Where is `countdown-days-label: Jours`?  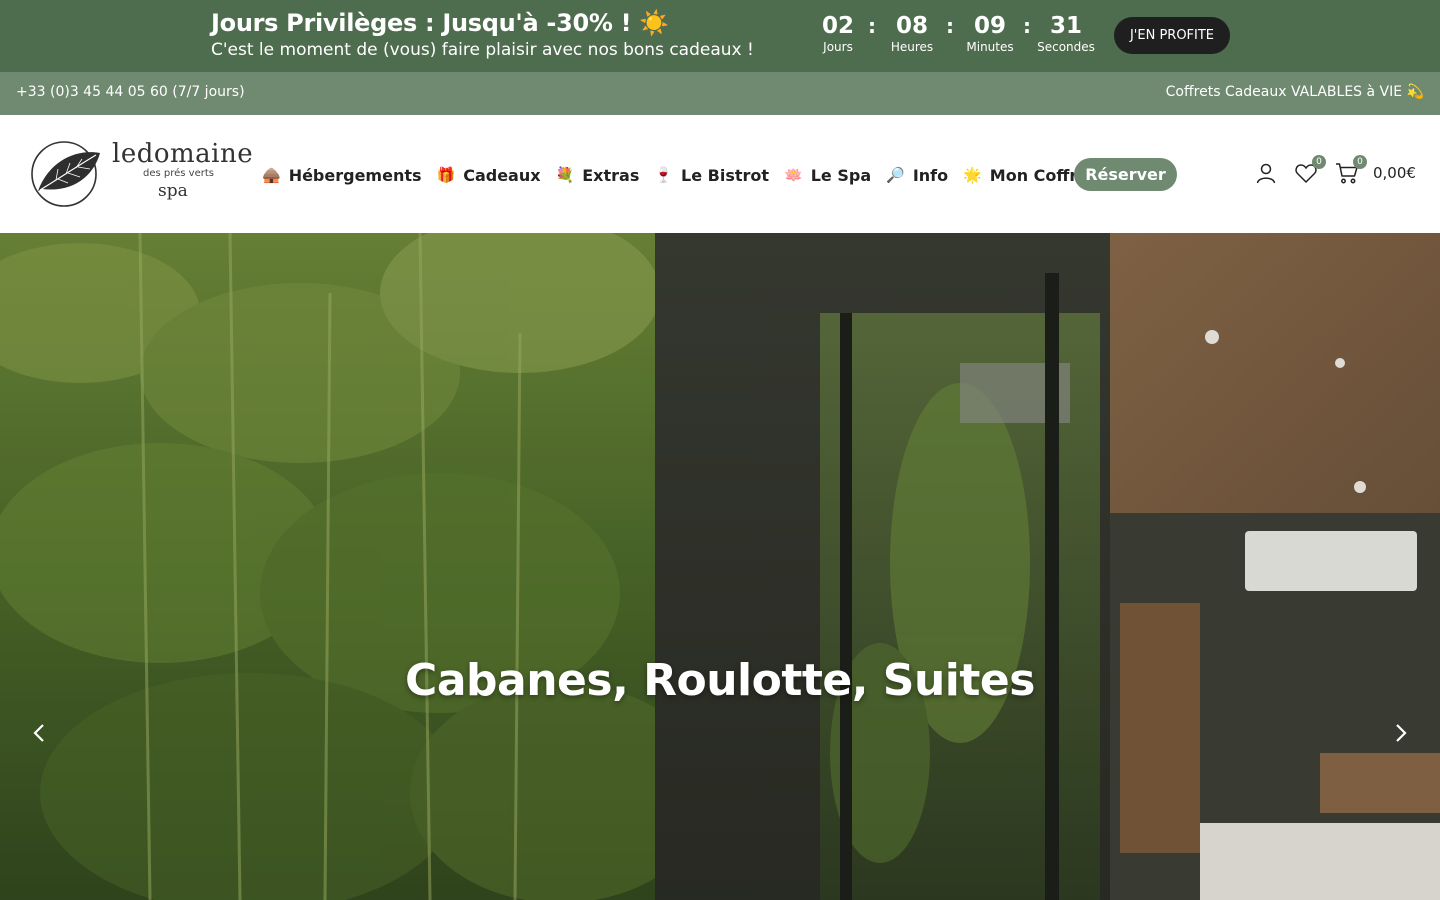
countdown-days-label: Jours is located at coordinates (838, 47).